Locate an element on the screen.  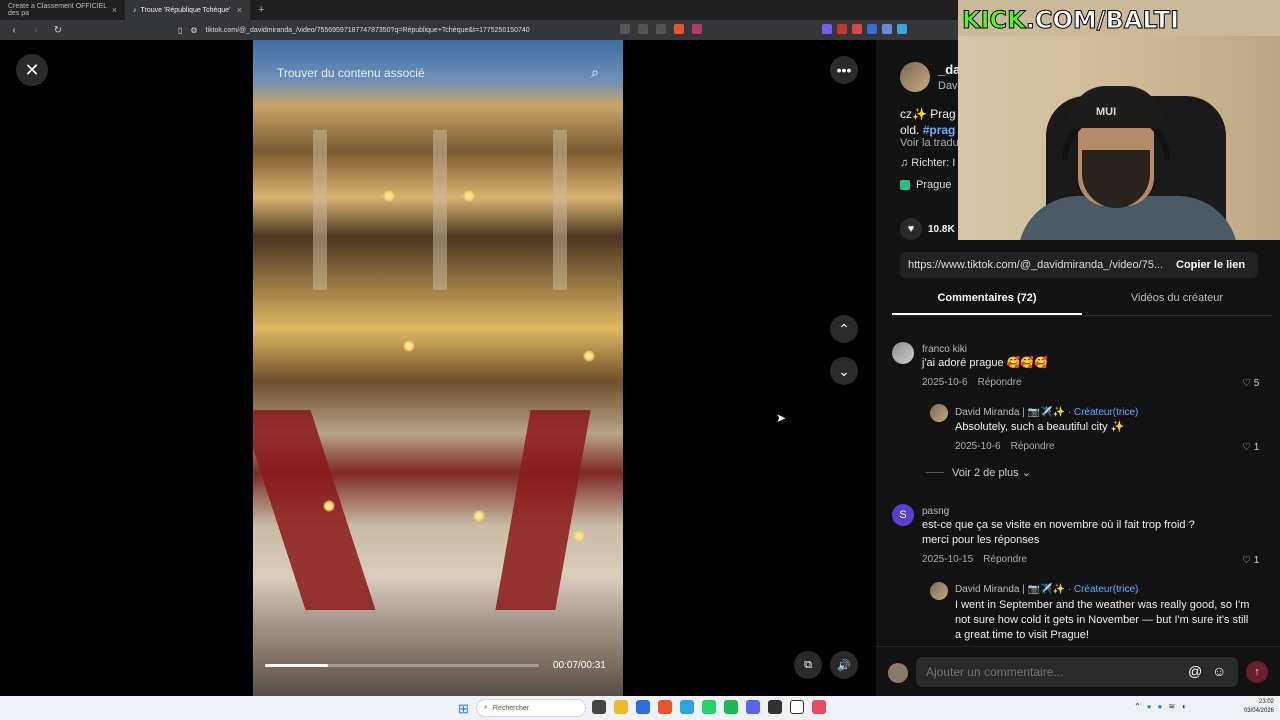
heart-icon: ♥ is located at coordinates (911, 229).